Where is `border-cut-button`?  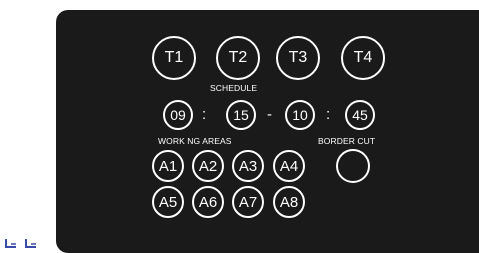 border-cut-button is located at coordinates (353, 166).